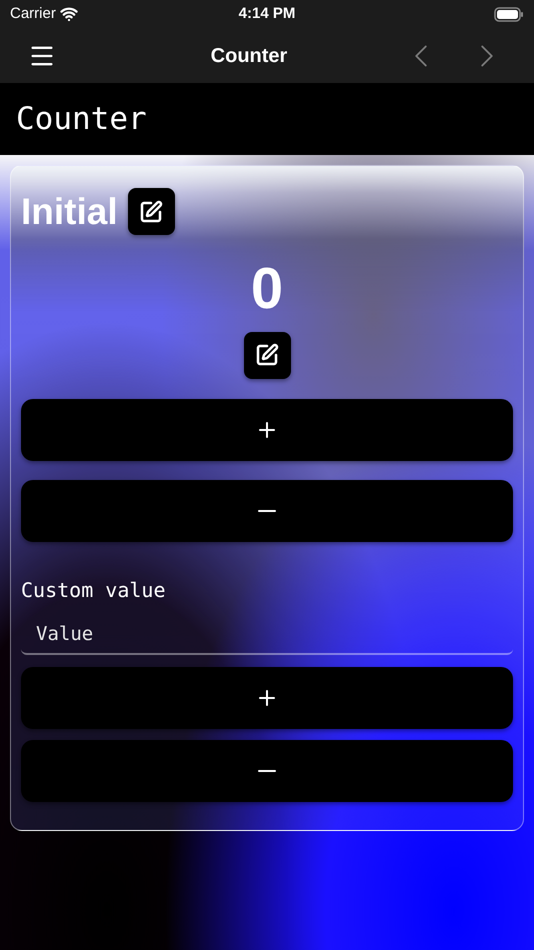 The image size is (534, 950). I want to click on nav-title: Counter, so click(249, 56).